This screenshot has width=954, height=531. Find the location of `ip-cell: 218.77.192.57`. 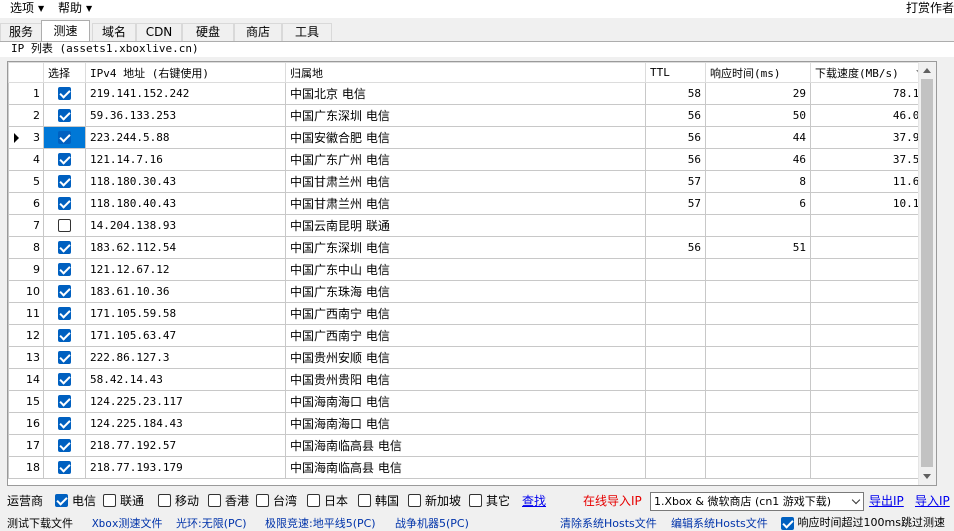

ip-cell: 218.77.192.57 is located at coordinates (185, 445).